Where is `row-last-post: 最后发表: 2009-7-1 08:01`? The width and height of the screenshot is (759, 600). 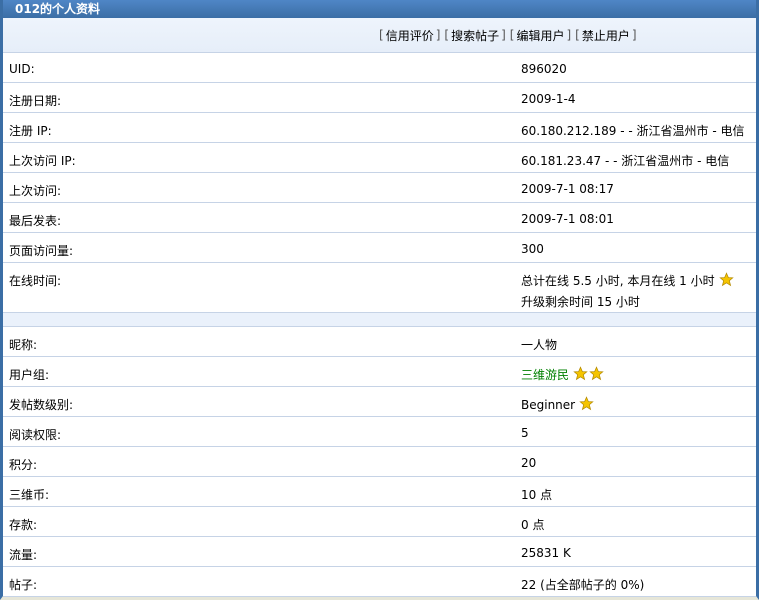 row-last-post: 最后发表: 2009-7-1 08:01 is located at coordinates (379, 218).